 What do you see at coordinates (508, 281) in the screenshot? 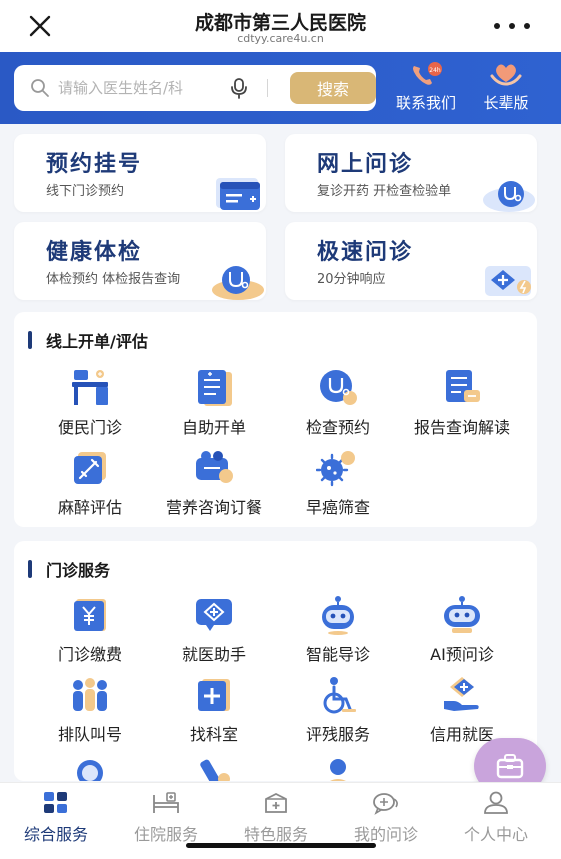
I see `medical-lightning-icon` at bounding box center [508, 281].